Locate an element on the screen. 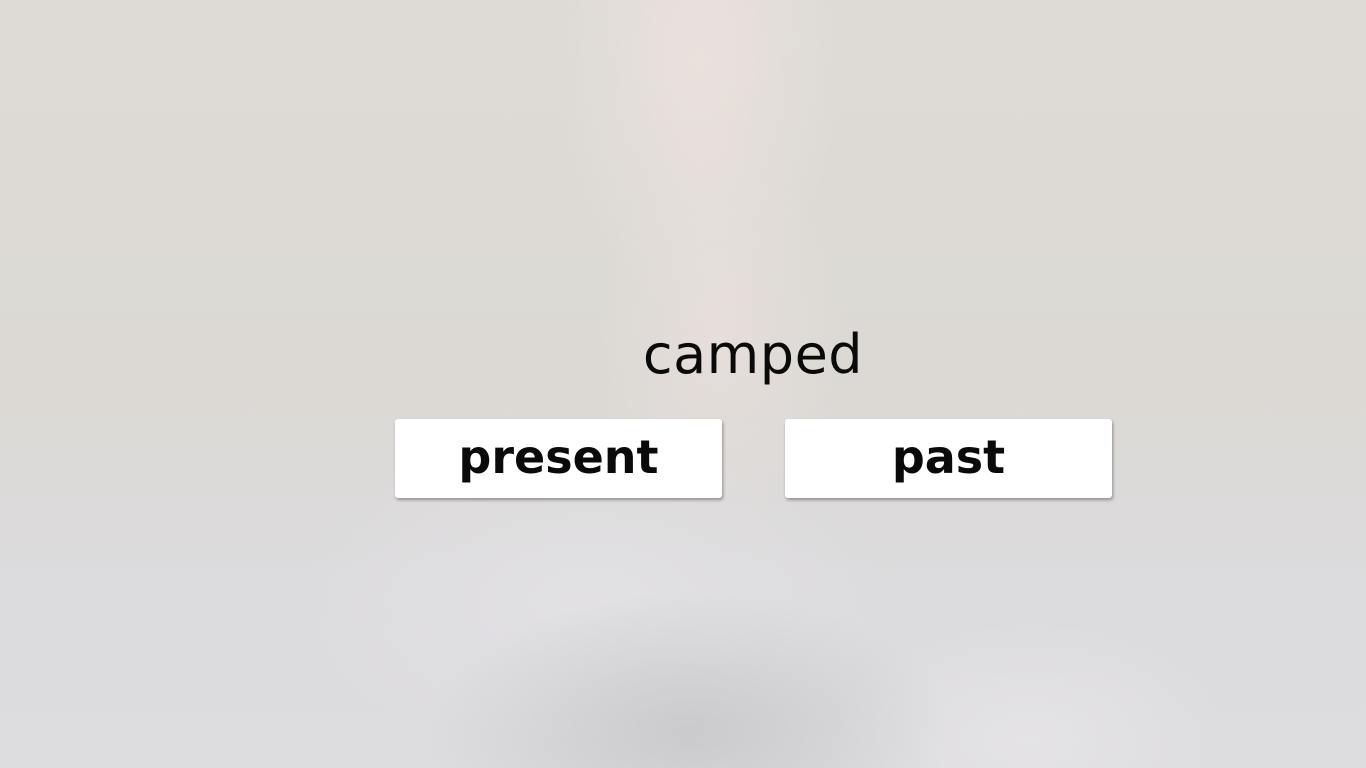 The height and width of the screenshot is (768, 1366). past-button: past is located at coordinates (948, 458).